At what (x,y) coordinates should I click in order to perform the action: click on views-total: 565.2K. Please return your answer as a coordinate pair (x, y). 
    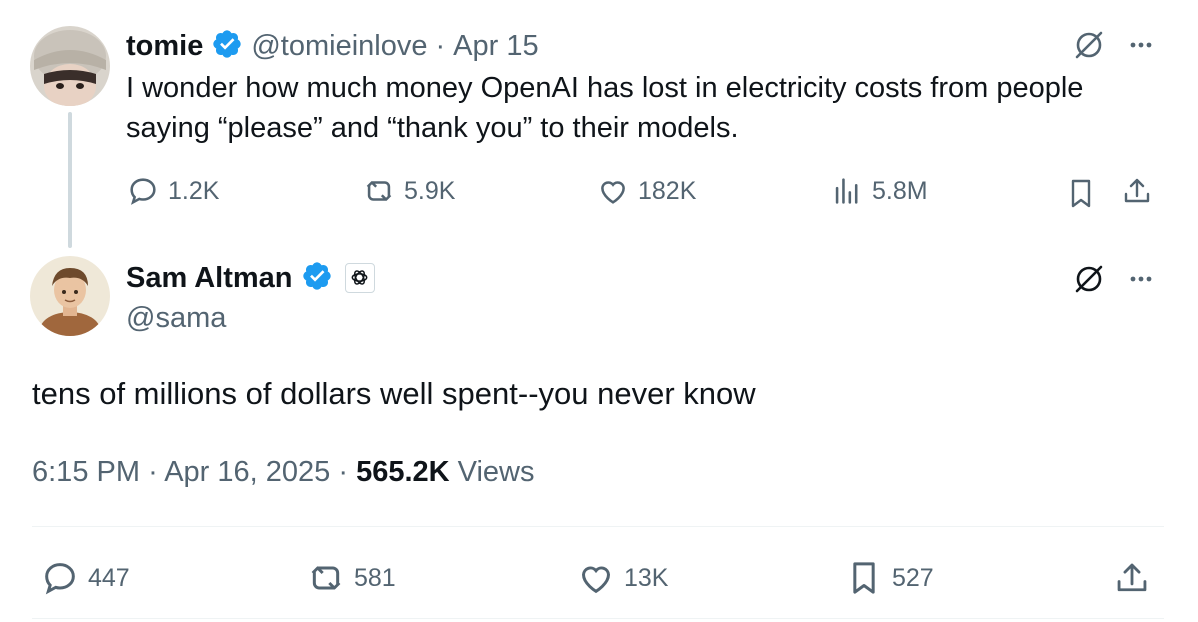
    Looking at the image, I should click on (403, 472).